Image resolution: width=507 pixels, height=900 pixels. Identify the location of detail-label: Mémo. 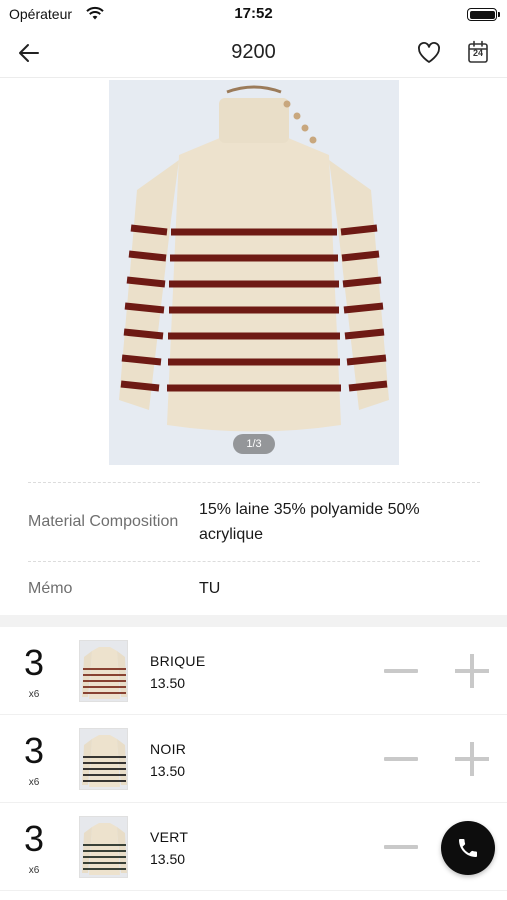
(50, 588).